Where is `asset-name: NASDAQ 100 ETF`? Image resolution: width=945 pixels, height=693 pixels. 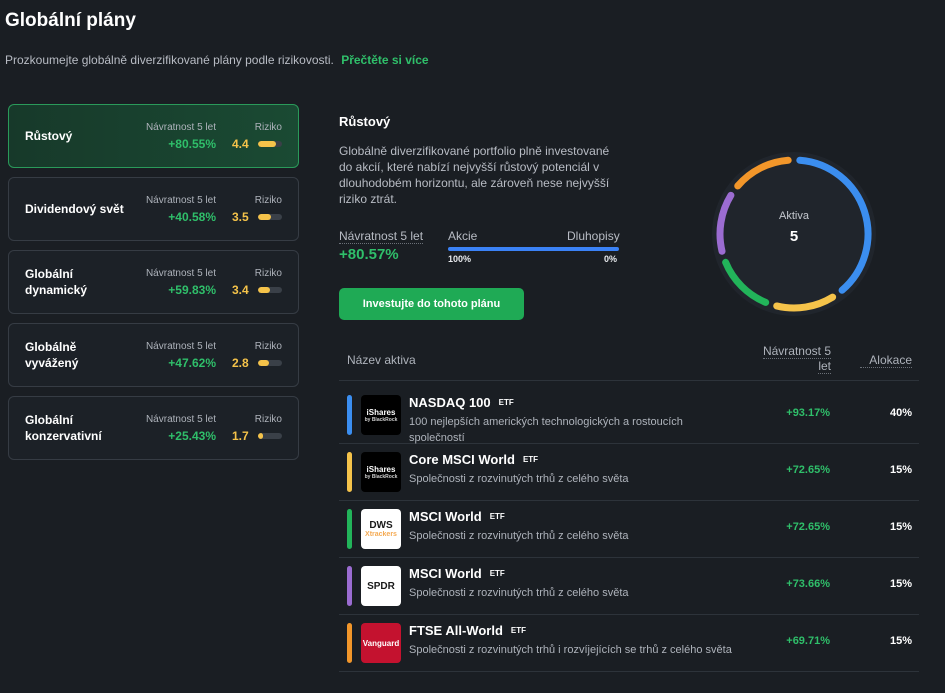
asset-name: NASDAQ 100 ETF is located at coordinates (461, 402).